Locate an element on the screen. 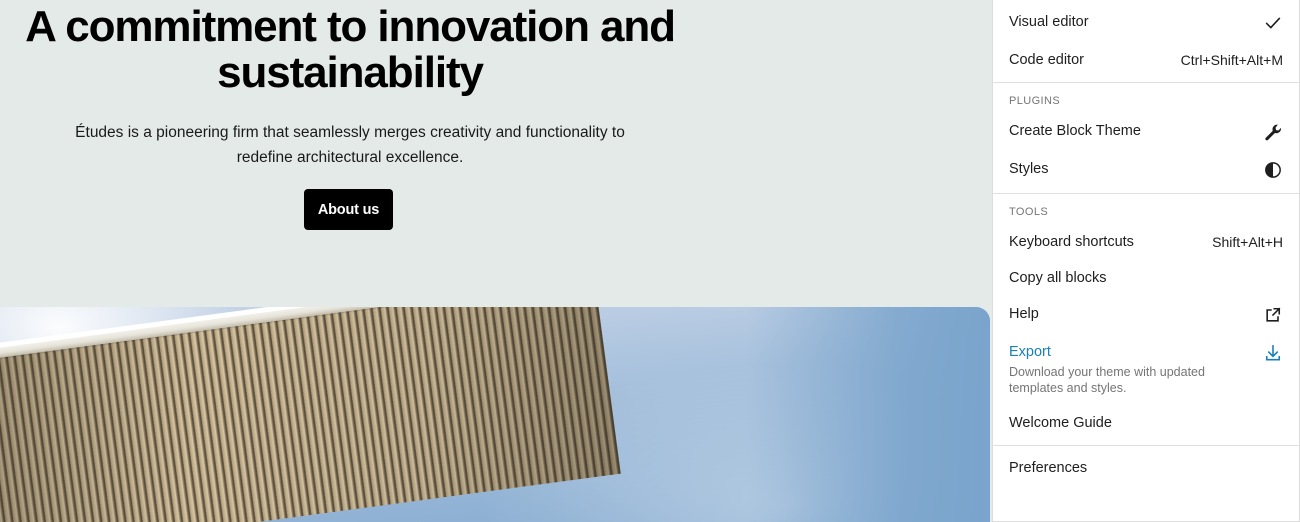  menu-item-text: Visual editor is located at coordinates (1135, 22).